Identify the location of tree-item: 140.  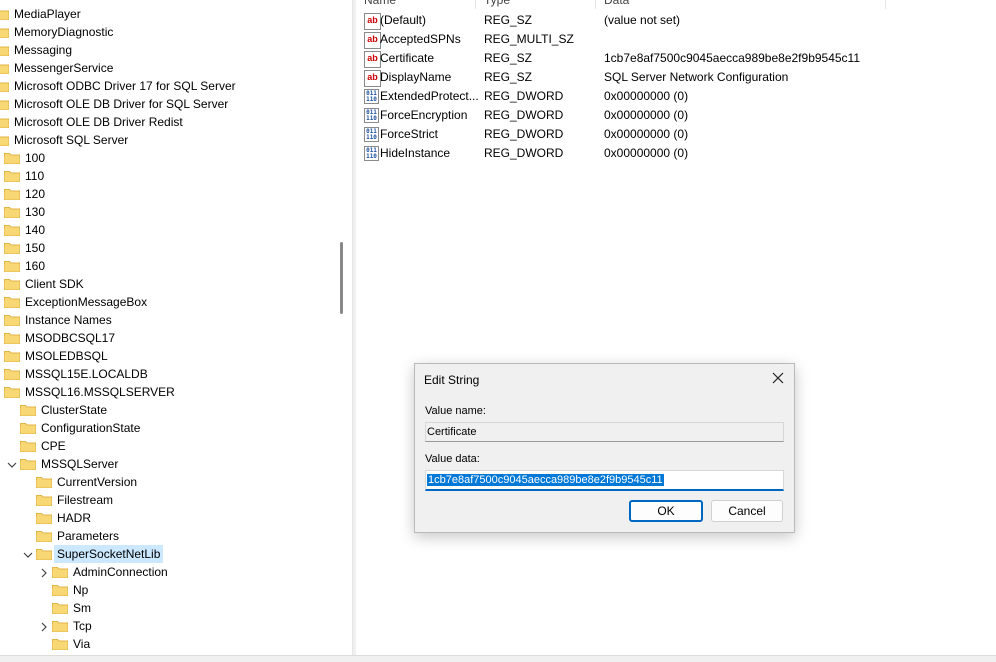
(170, 230).